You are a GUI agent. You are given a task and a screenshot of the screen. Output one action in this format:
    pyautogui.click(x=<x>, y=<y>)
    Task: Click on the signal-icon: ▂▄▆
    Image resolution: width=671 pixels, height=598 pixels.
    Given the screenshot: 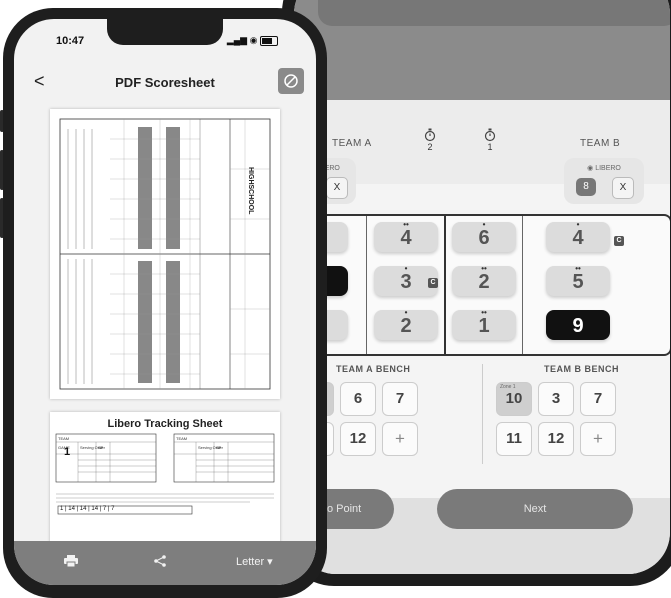 What is the action you would take?
    pyautogui.click(x=237, y=40)
    